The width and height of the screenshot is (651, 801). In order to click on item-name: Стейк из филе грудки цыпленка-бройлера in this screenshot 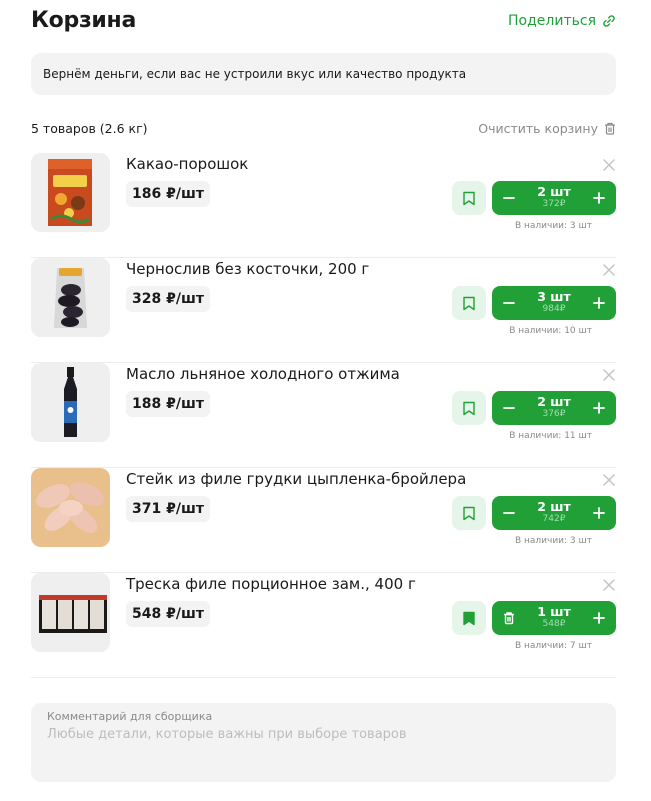, I will do `click(296, 479)`.